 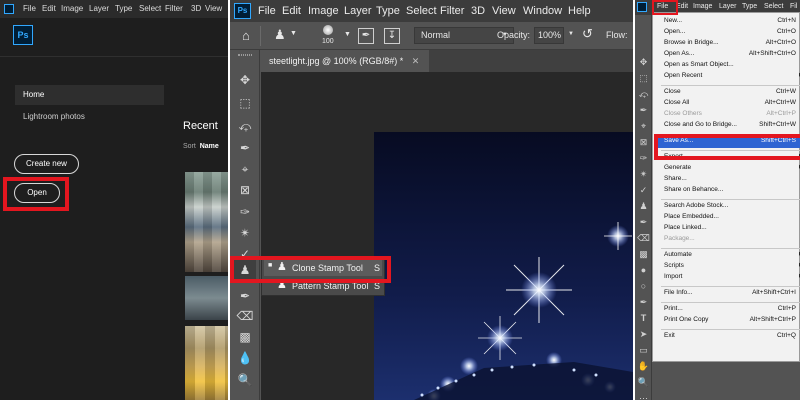 What do you see at coordinates (730, 55) in the screenshot?
I see `file-menu-item-open-as: Open As... Alt+Shift+Ctrl+O` at bounding box center [730, 55].